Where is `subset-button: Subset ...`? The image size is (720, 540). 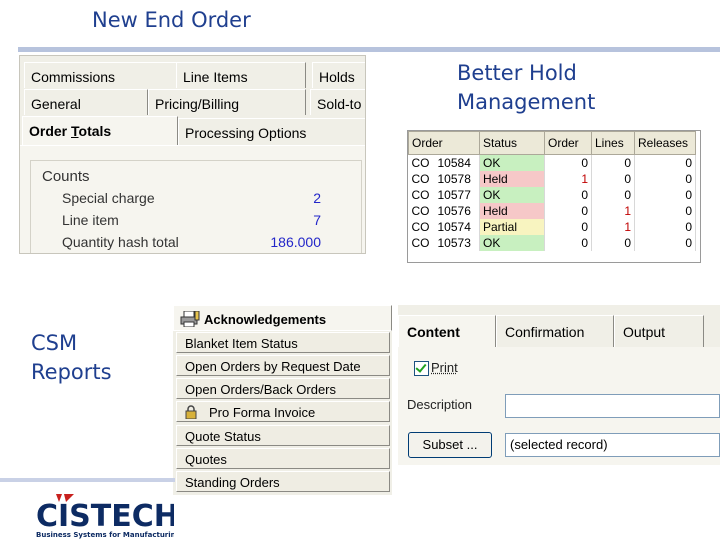 subset-button: Subset ... is located at coordinates (450, 445).